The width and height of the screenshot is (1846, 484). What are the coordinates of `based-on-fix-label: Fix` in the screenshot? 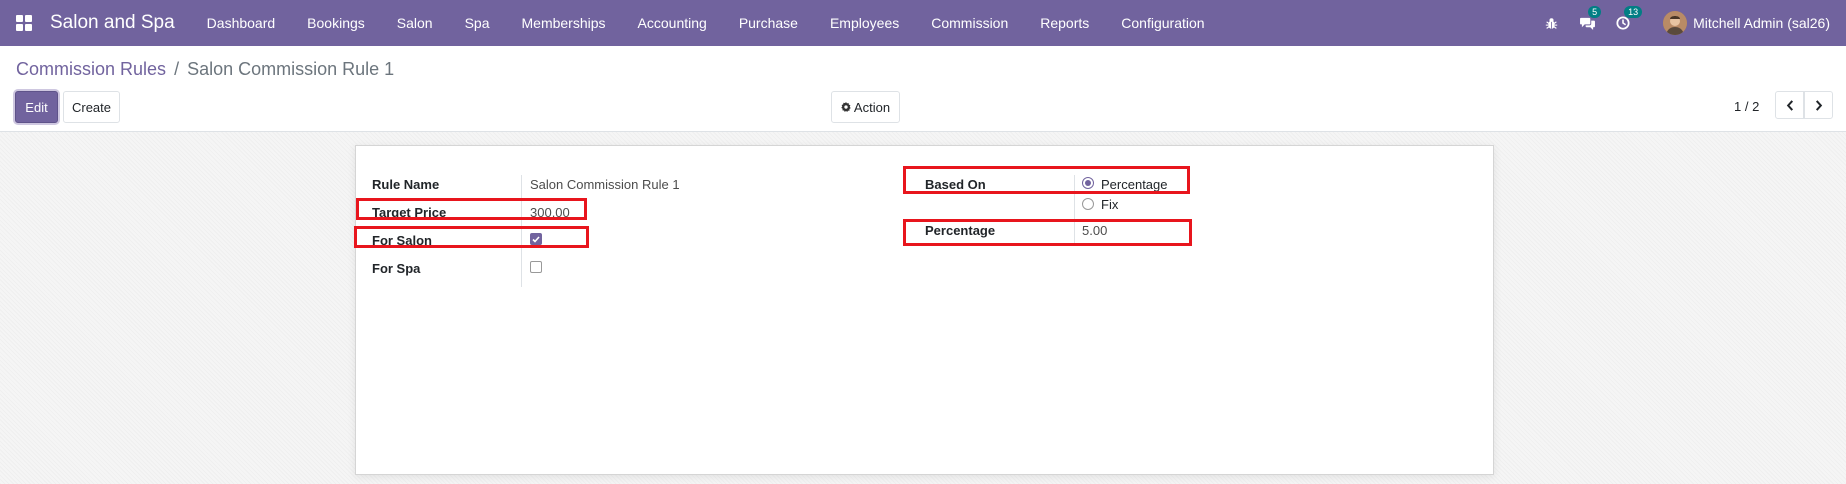 It's located at (1109, 204).